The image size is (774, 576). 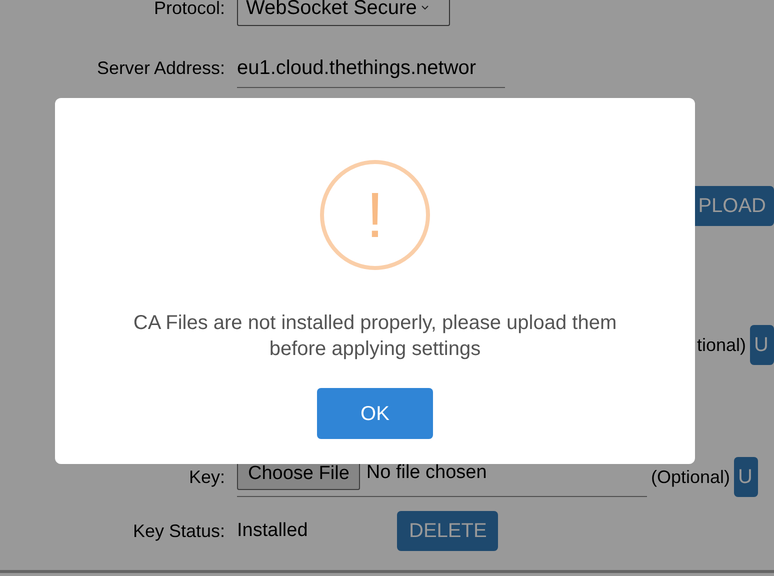 I want to click on optional-note: (Optional), so click(x=690, y=477).